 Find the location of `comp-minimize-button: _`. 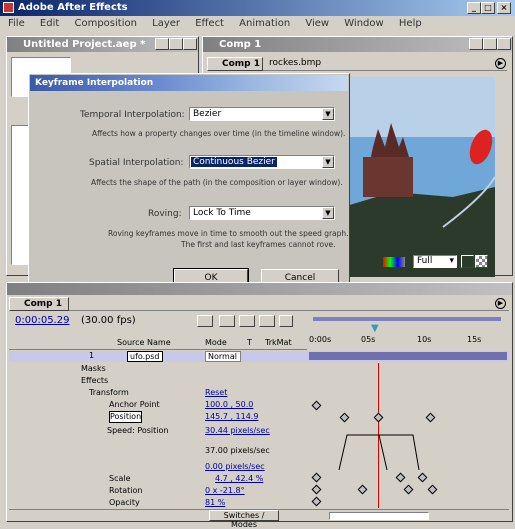

comp-minimize-button: _ is located at coordinates (476, 44).